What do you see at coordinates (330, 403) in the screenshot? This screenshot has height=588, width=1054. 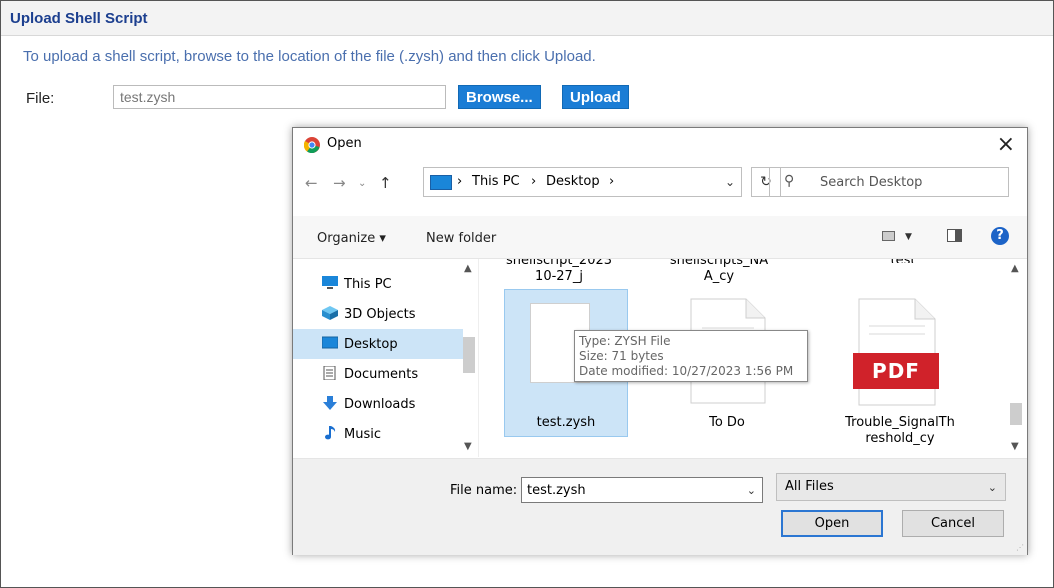 I see `download-icon` at bounding box center [330, 403].